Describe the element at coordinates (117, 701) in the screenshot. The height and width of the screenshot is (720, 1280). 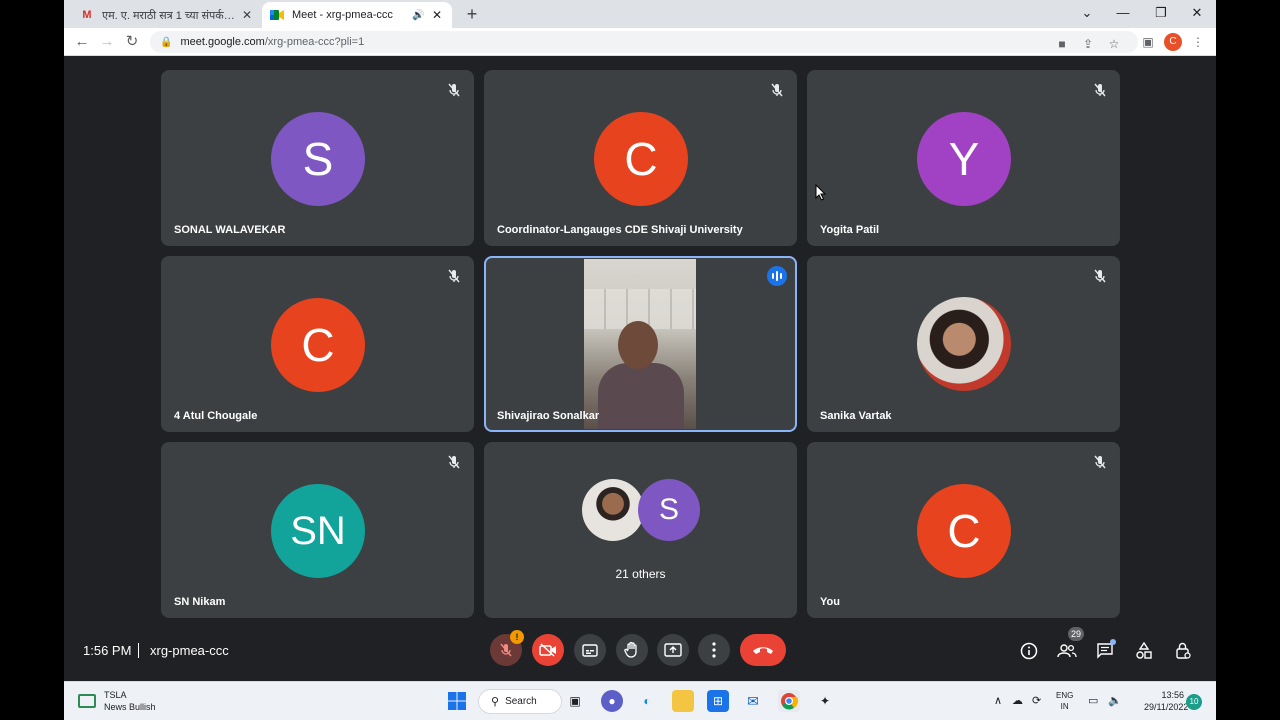
I see `weather-widget: TSLA News Bullish` at that location.